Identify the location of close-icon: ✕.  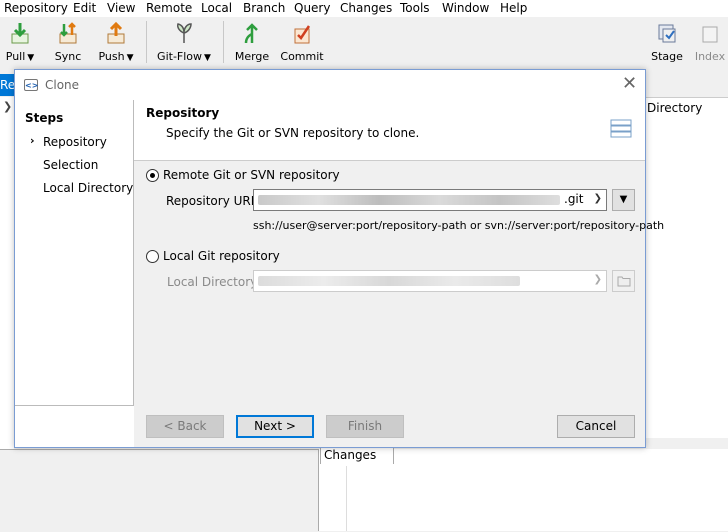
(629, 84).